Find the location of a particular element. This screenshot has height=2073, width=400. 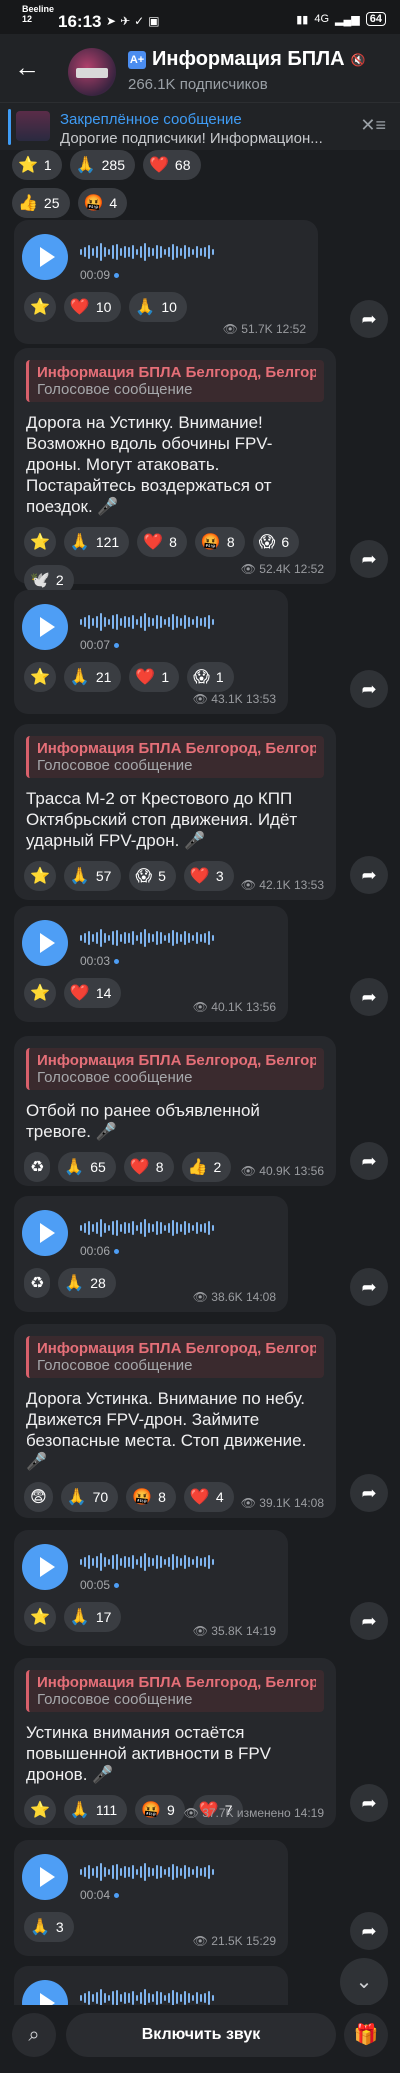

voice-player: 00:03 is located at coordinates (151, 937).